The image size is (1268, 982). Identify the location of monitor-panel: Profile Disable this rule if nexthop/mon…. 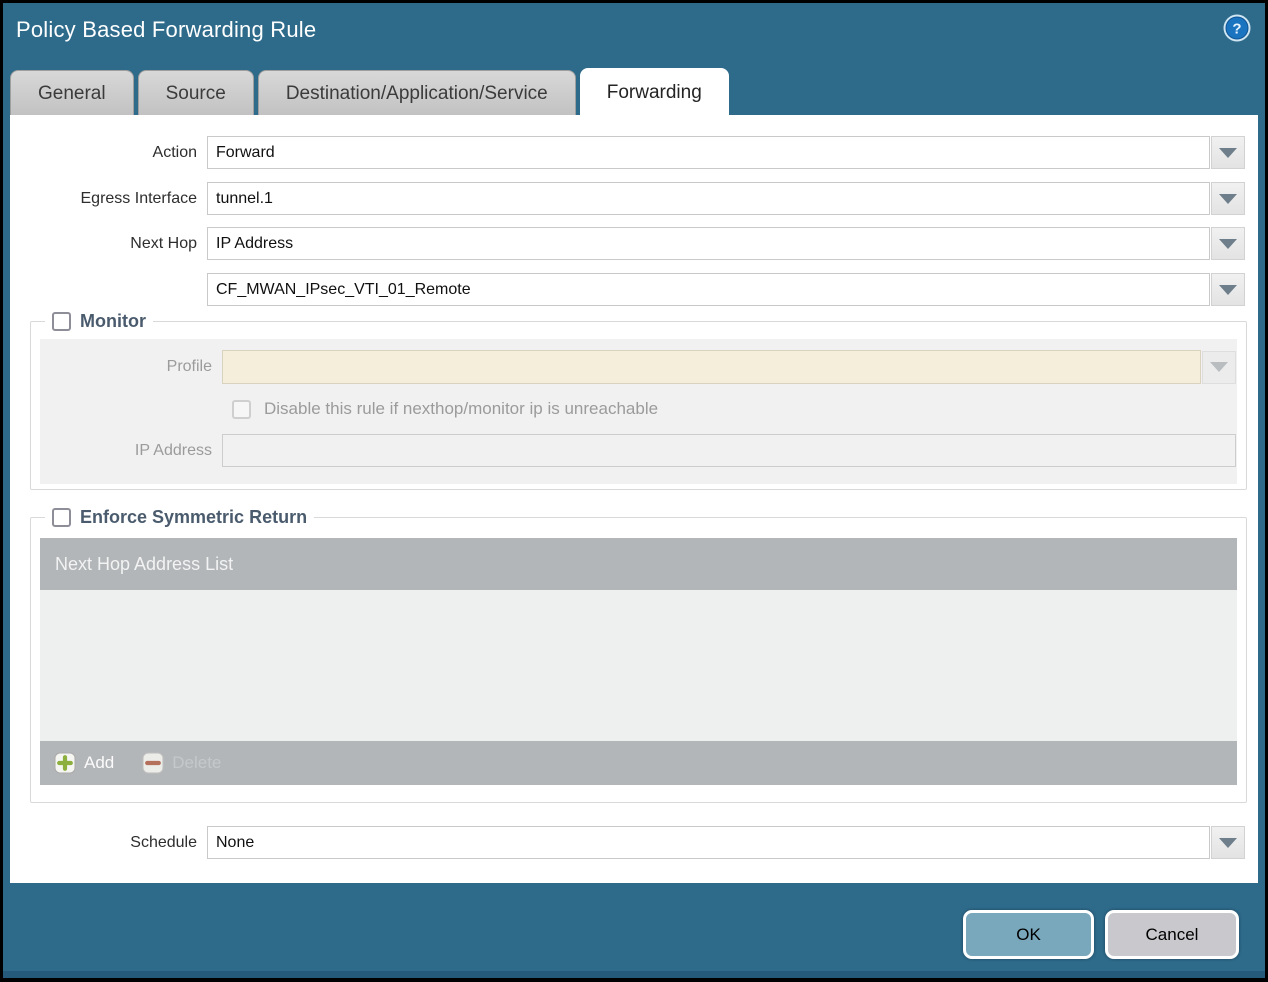
(638, 411).